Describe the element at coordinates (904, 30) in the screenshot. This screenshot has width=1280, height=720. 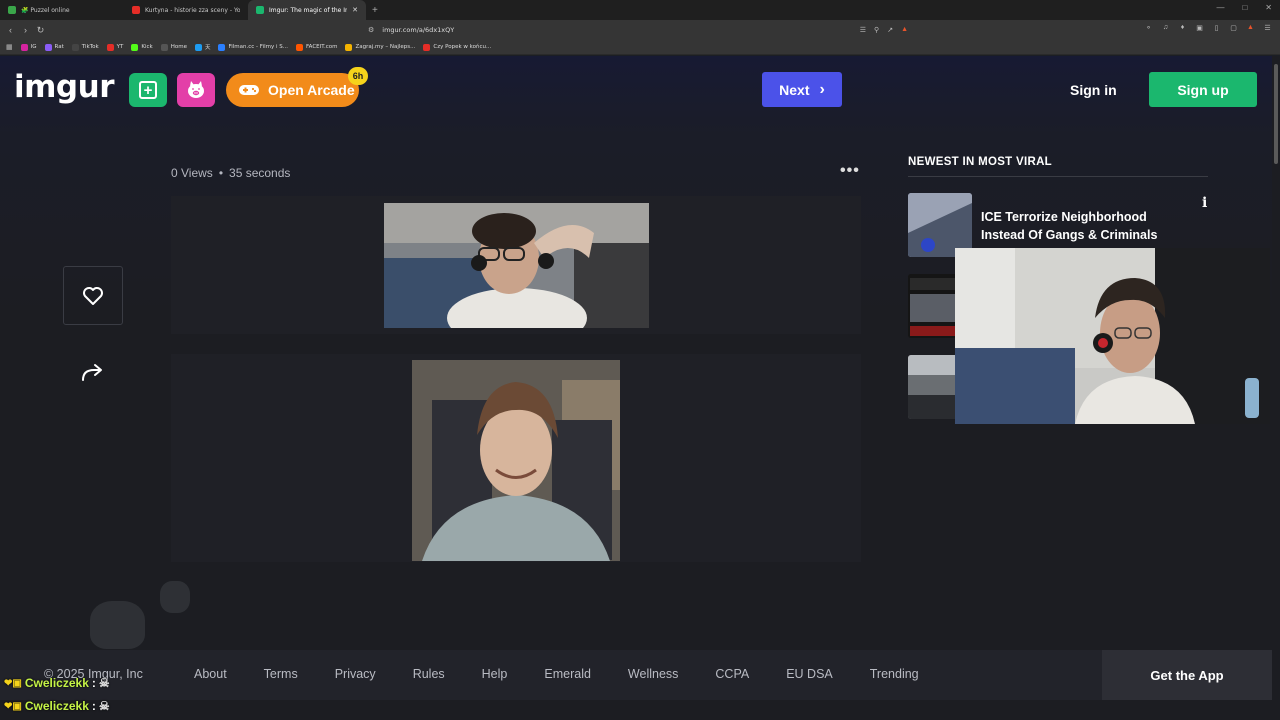
I see `brave-shield-icon: ▲` at that location.